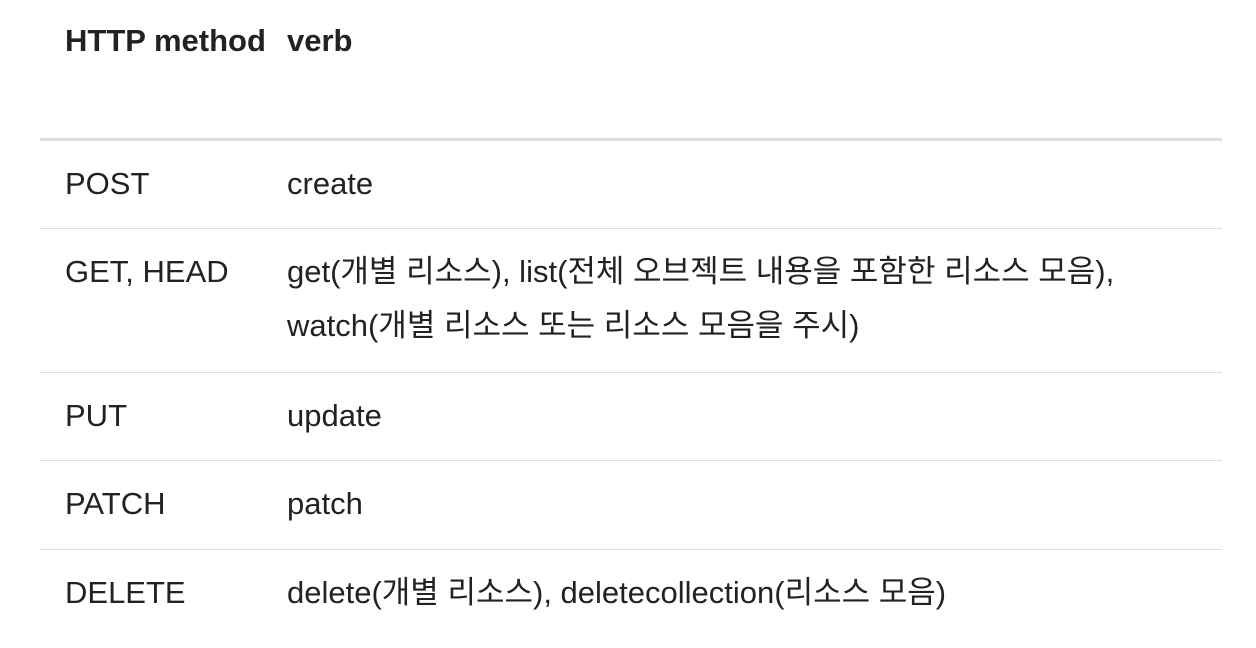  What do you see at coordinates (617, 592) in the screenshot?
I see `verb-cell: delete(개별 리소스), deletecollection(리소스 모음)` at bounding box center [617, 592].